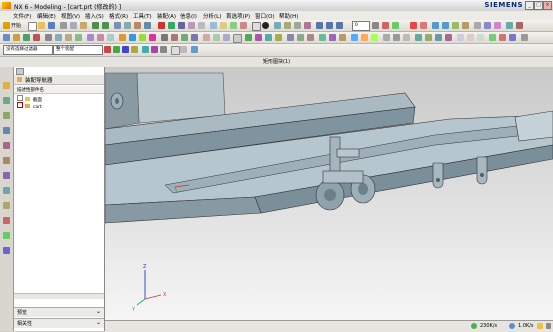  Describe the element at coordinates (265, 25) in the screenshot. I see `material-icon` at that location.